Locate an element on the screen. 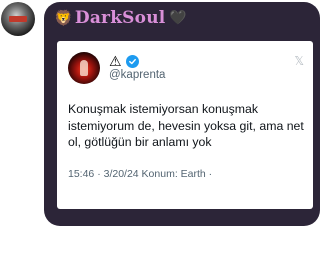 The image size is (320, 275). sender-name: DarkSoul is located at coordinates (120, 18).